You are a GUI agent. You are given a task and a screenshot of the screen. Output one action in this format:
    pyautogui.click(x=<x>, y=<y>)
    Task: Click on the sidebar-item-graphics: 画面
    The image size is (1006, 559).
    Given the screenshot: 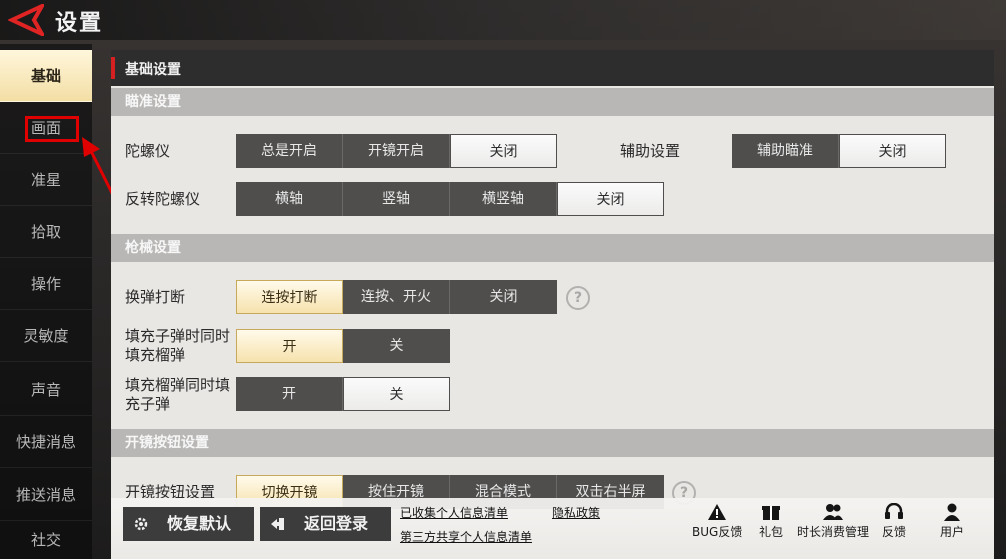 What is the action you would take?
    pyautogui.click(x=46, y=128)
    